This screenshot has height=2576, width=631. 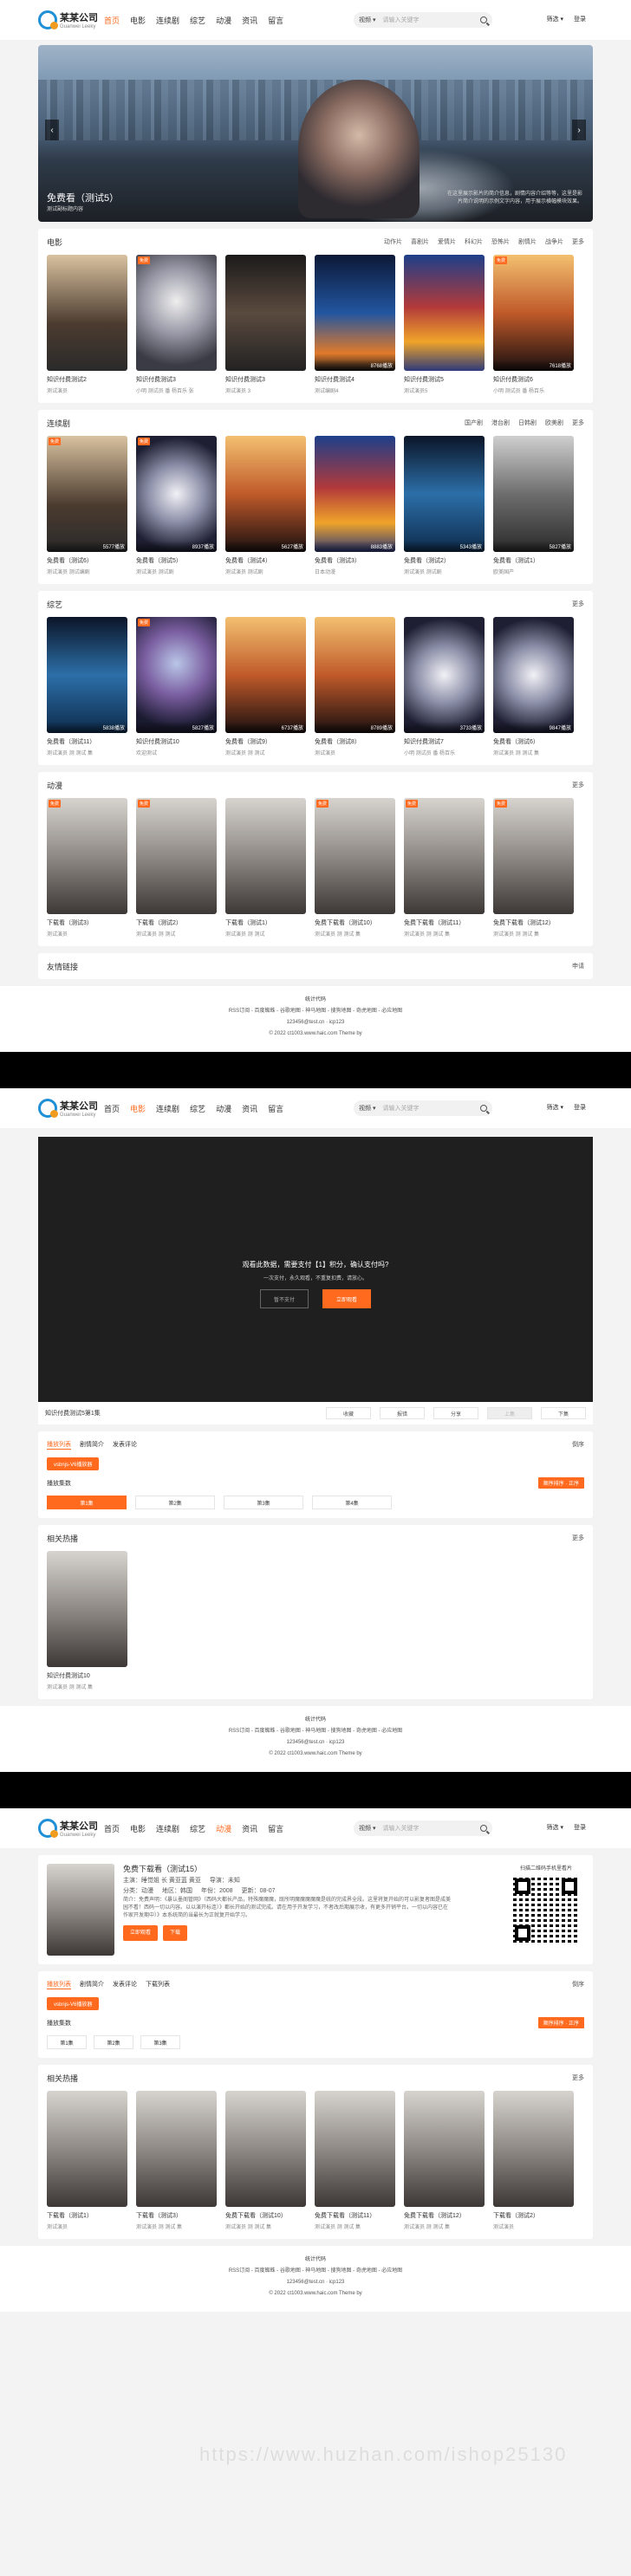 What do you see at coordinates (265, 325) in the screenshot?
I see `video-card: 知识付费测试3 测试演员 3` at bounding box center [265, 325].